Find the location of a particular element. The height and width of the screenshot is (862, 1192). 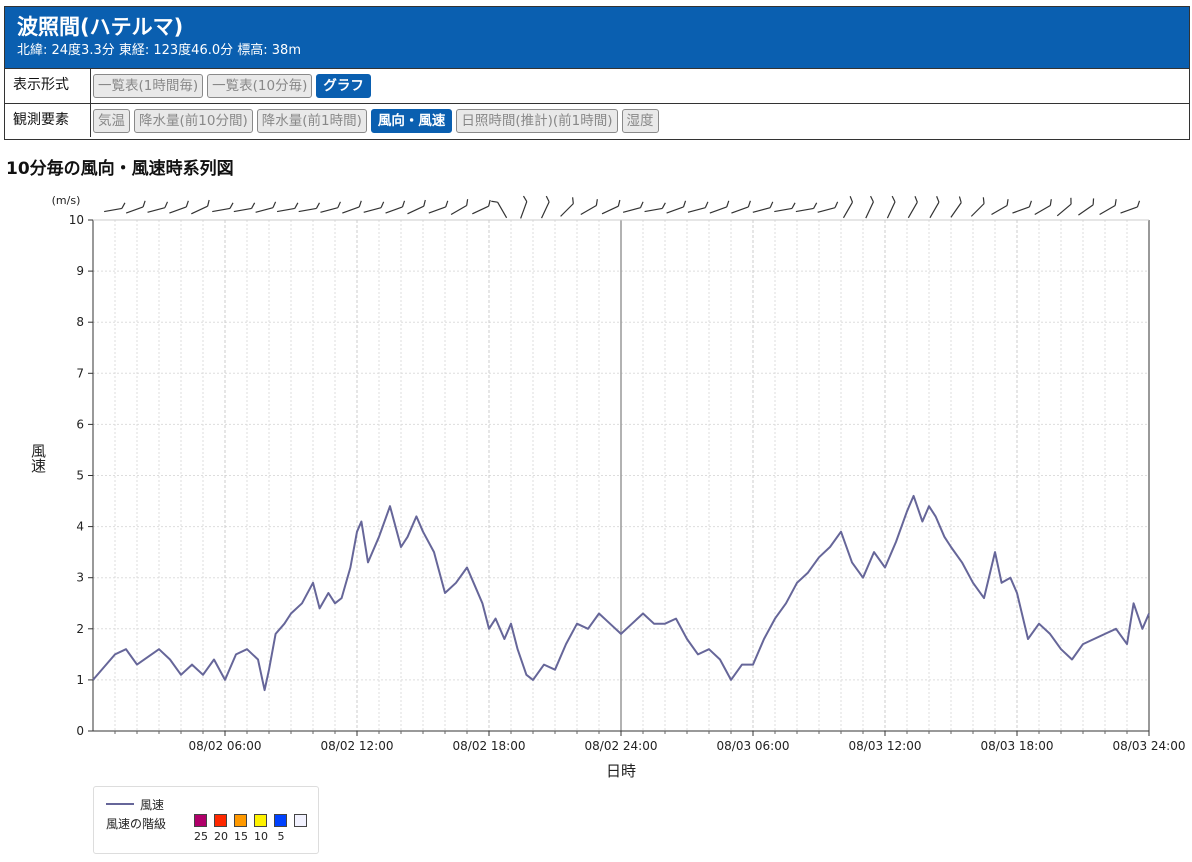

y-tick-label: 10 is located at coordinates (76, 220).